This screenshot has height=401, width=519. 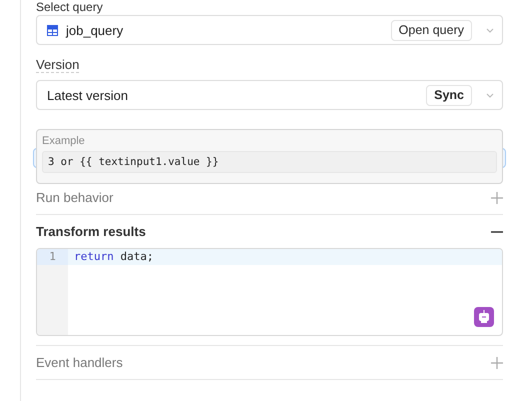 I want to click on select-value: Latest version, so click(x=88, y=95).